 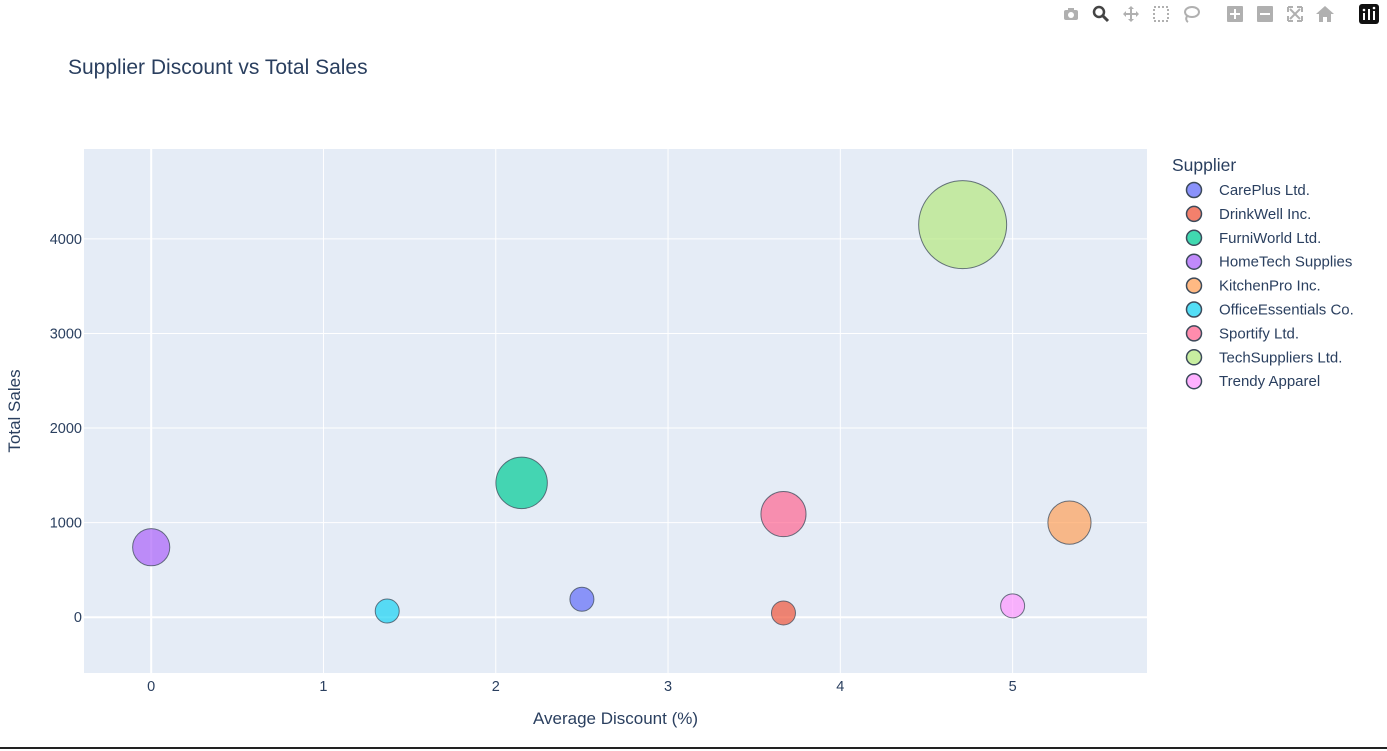 What do you see at coordinates (1204, 165) in the screenshot?
I see `legend-title: Supplier` at bounding box center [1204, 165].